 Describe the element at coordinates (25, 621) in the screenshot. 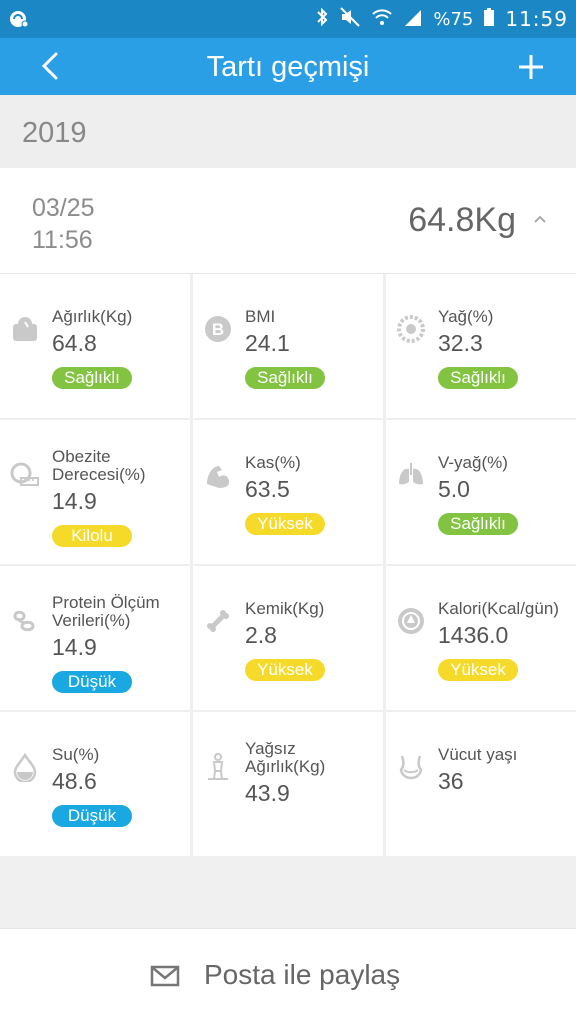

I see `protein-icon` at that location.